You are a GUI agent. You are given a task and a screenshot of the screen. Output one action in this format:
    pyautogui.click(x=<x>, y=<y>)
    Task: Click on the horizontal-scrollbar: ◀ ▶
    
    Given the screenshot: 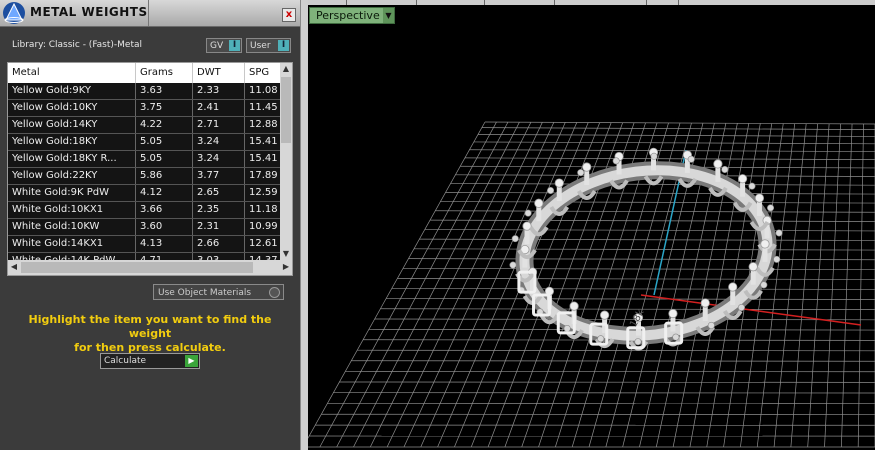 What is the action you would take?
    pyautogui.click(x=150, y=267)
    